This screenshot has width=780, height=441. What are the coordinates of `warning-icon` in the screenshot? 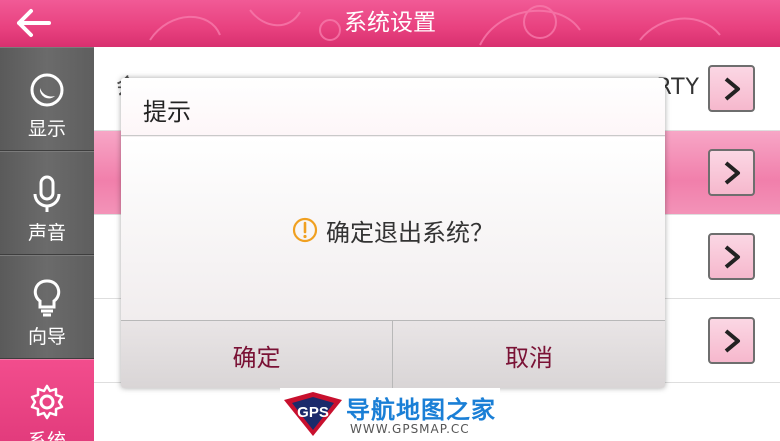 It's located at (305, 230).